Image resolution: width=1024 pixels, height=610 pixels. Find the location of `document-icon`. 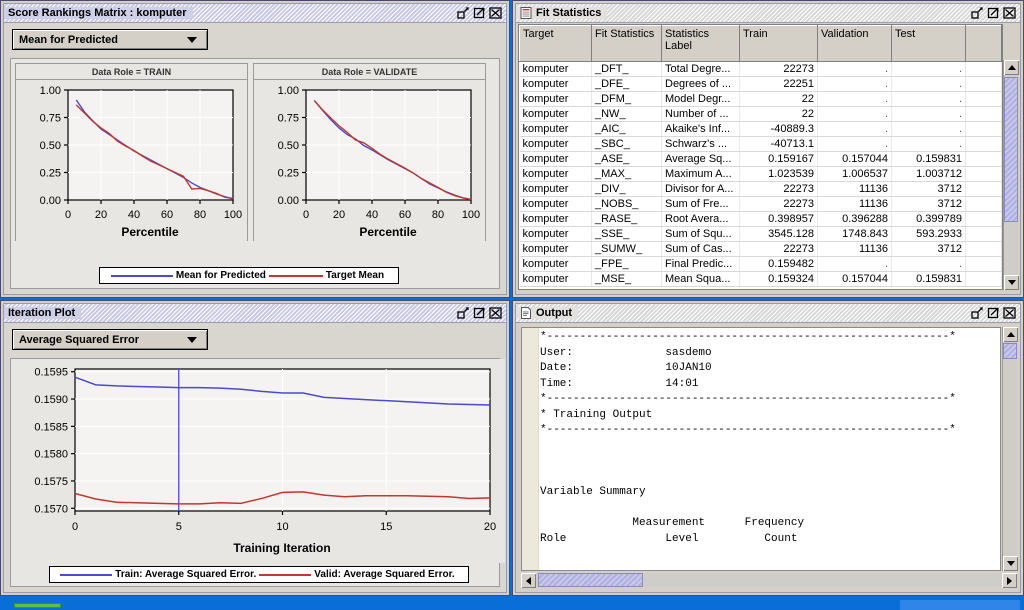

document-icon is located at coordinates (526, 313).